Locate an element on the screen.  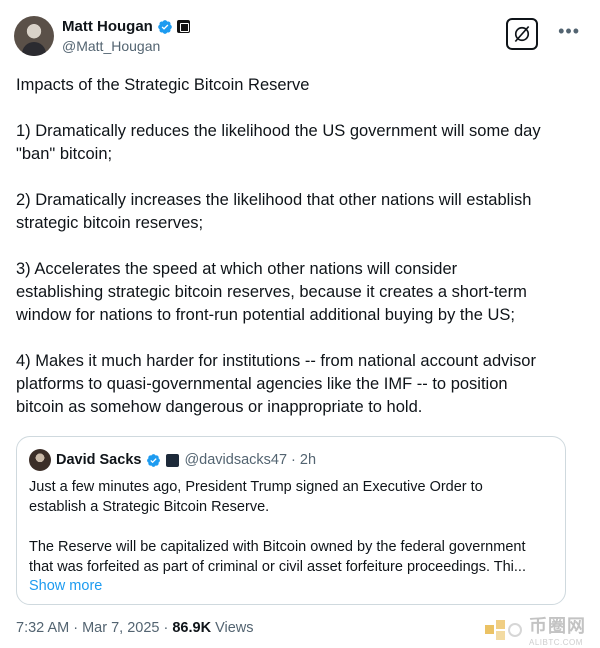
more-options-icon: ••• is located at coordinates (569, 31).